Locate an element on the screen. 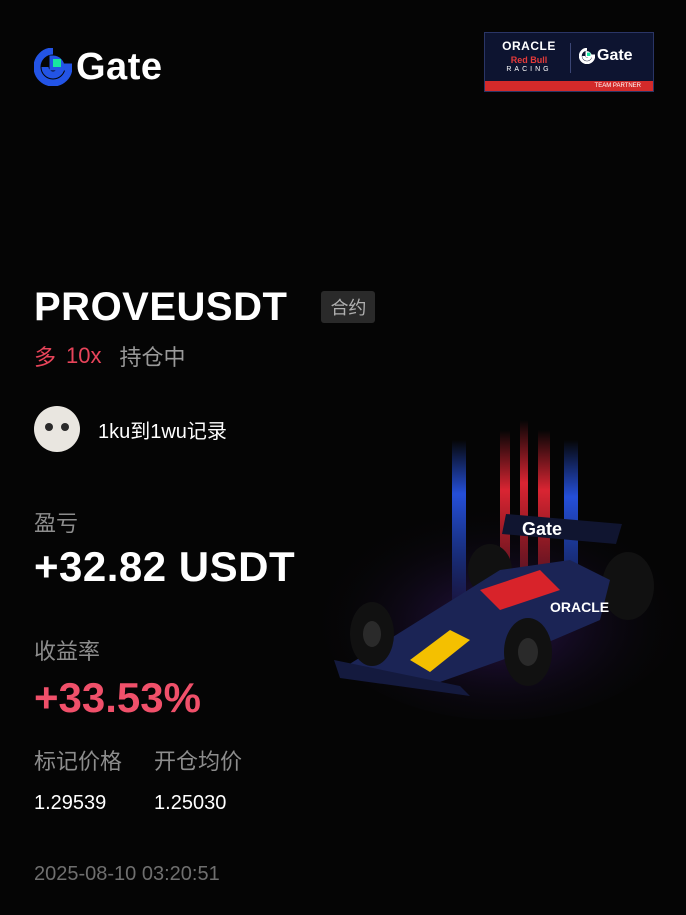 The width and height of the screenshot is (686, 915). entry-price: 开仓均价 1.25030 is located at coordinates (198, 779).